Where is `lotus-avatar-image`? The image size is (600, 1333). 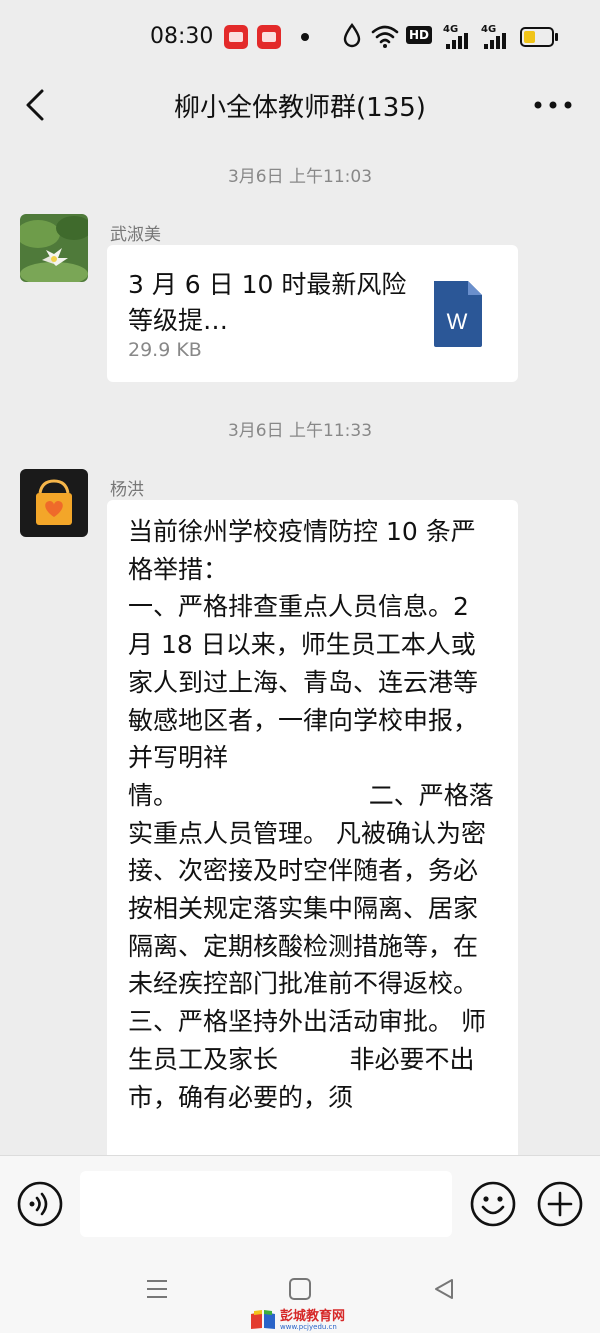 lotus-avatar-image is located at coordinates (54, 248).